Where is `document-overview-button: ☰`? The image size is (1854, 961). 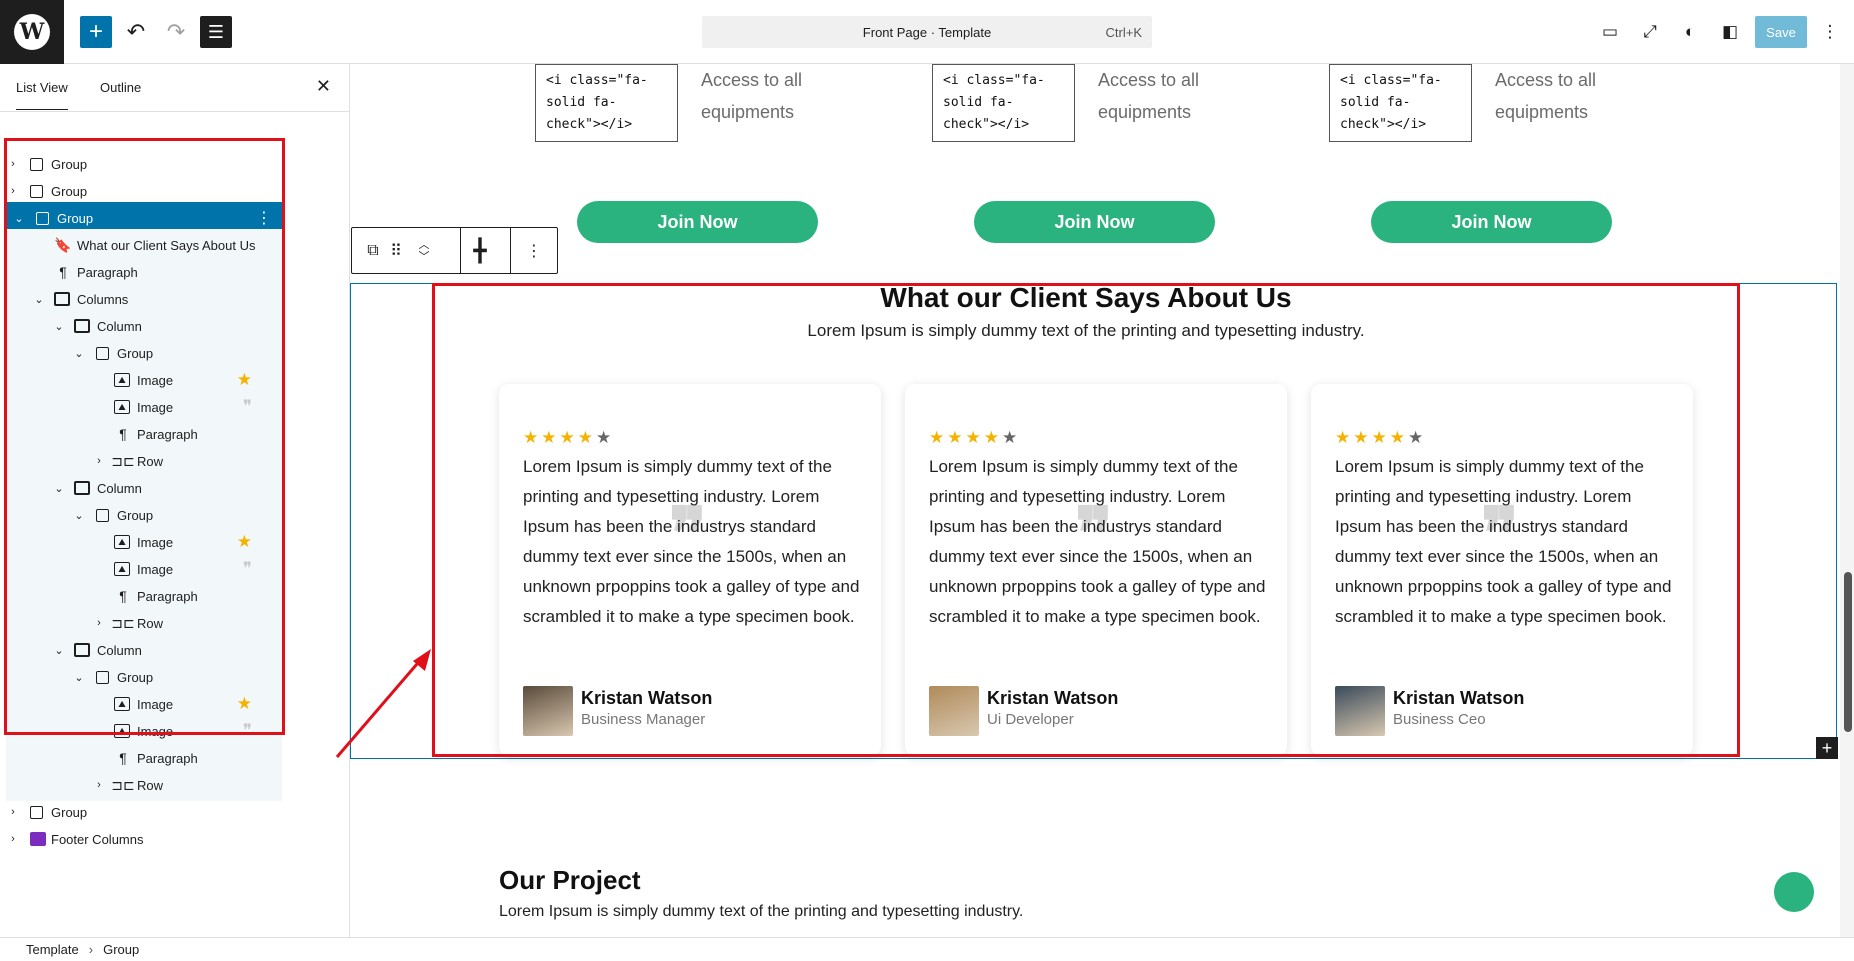 document-overview-button: ☰ is located at coordinates (216, 32).